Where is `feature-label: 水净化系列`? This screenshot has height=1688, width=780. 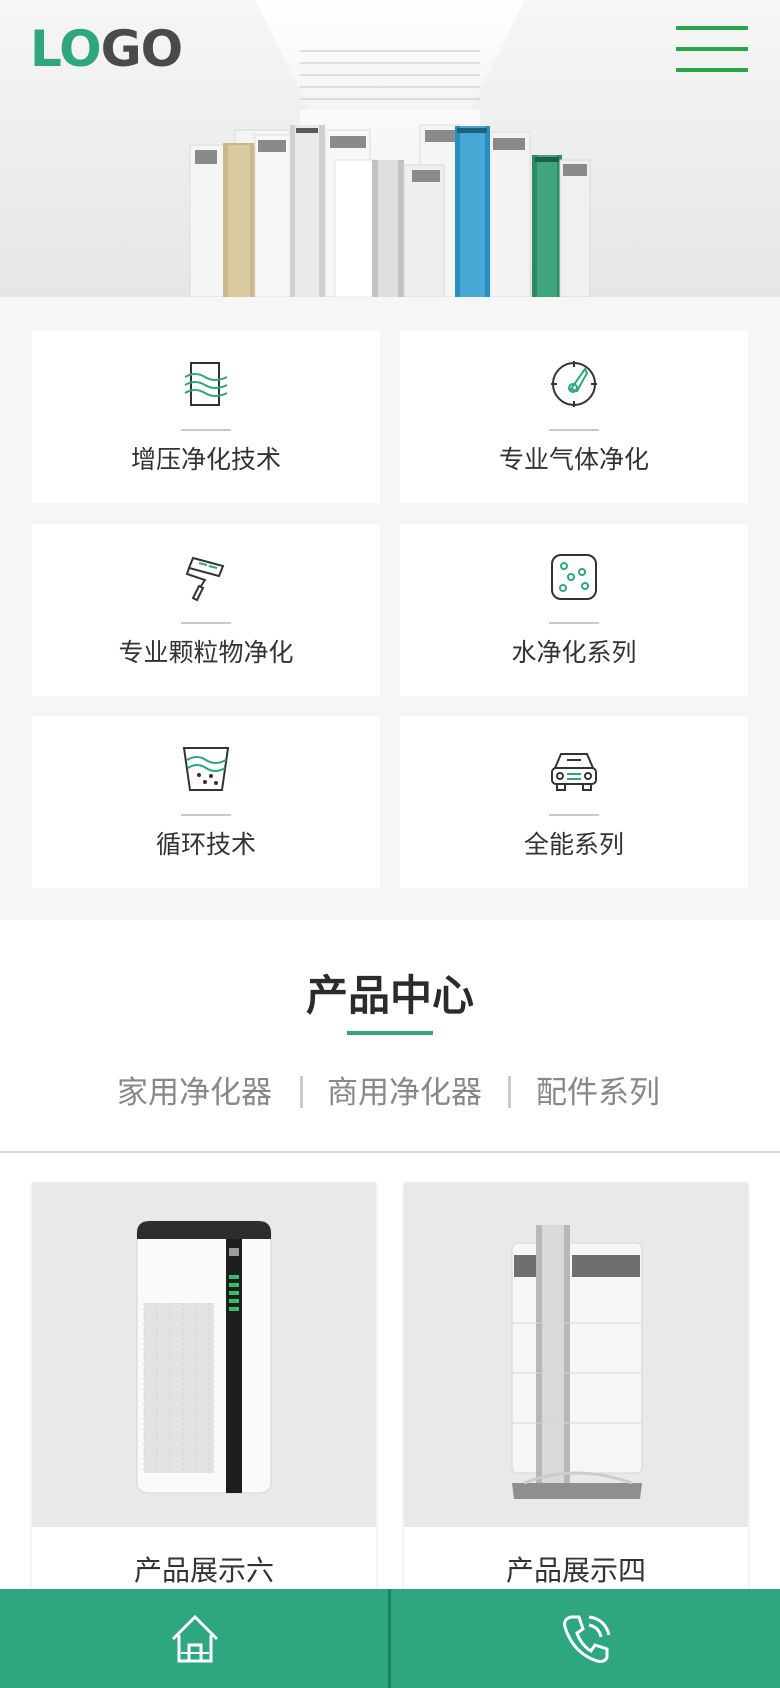
feature-label: 水净化系列 is located at coordinates (574, 653).